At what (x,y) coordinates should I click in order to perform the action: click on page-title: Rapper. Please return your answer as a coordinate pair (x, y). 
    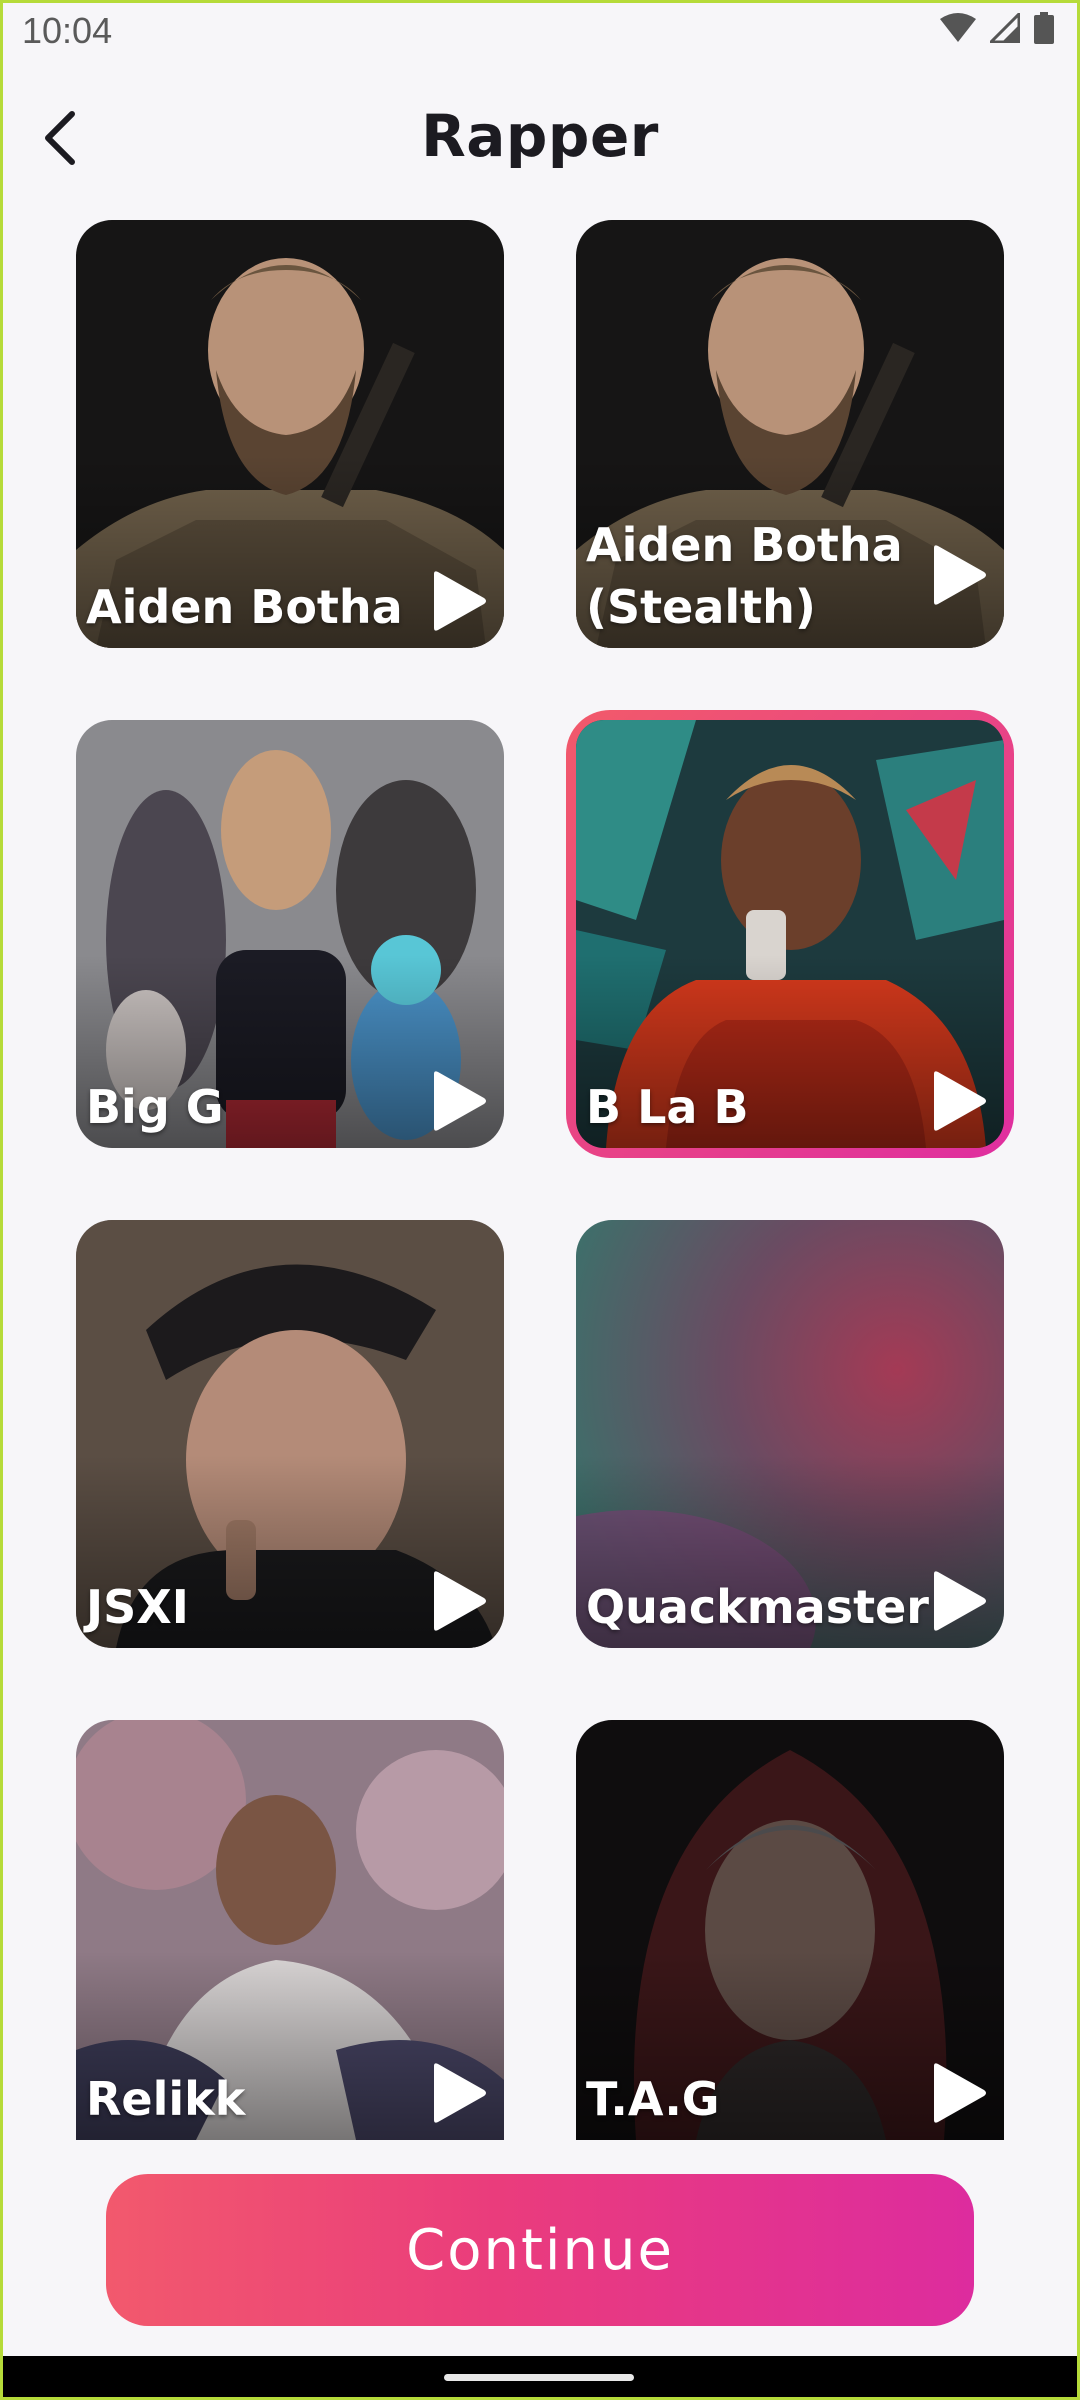
    Looking at the image, I should click on (540, 136).